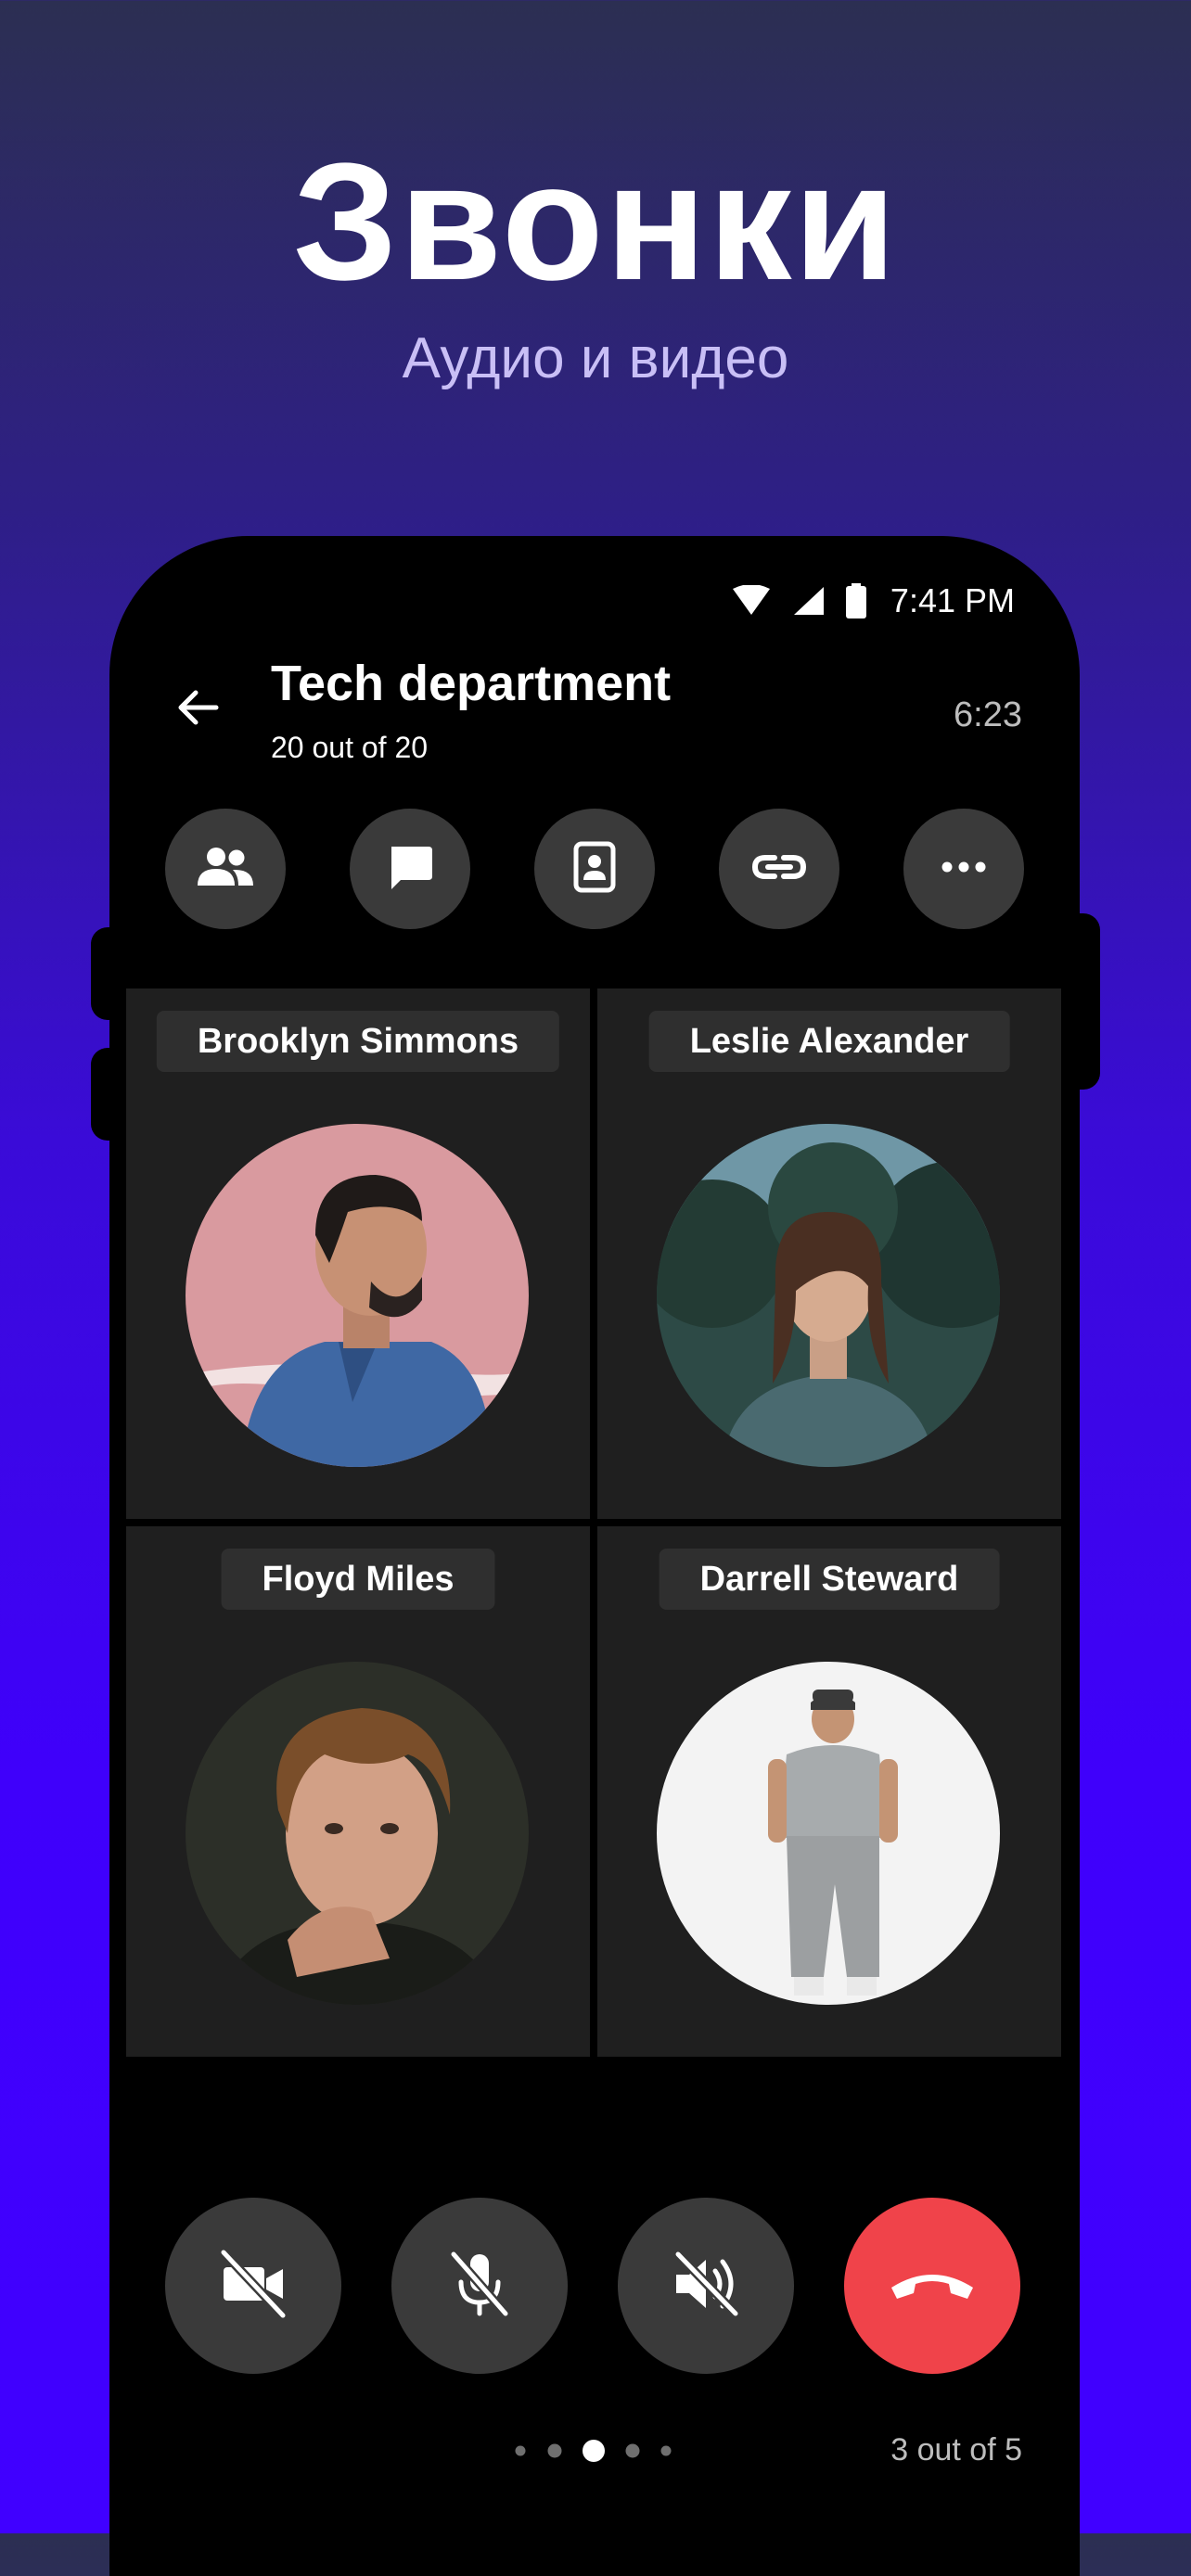  I want to click on participant-tile: Darrell Steward, so click(829, 1792).